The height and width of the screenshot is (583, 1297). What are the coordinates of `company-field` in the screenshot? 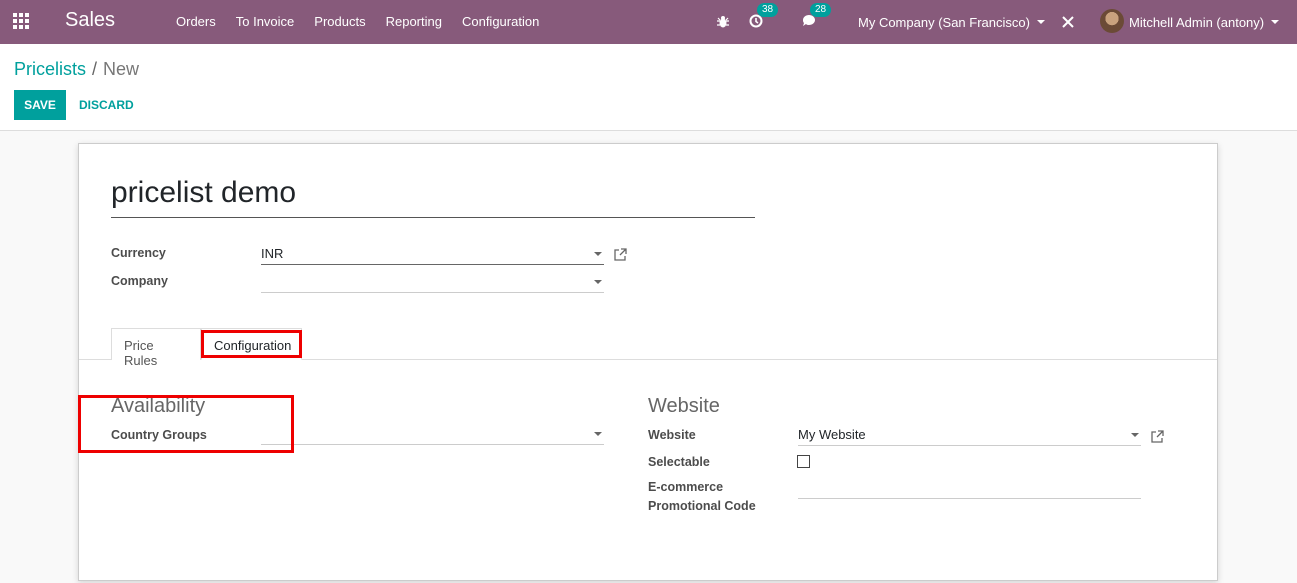 It's located at (432, 282).